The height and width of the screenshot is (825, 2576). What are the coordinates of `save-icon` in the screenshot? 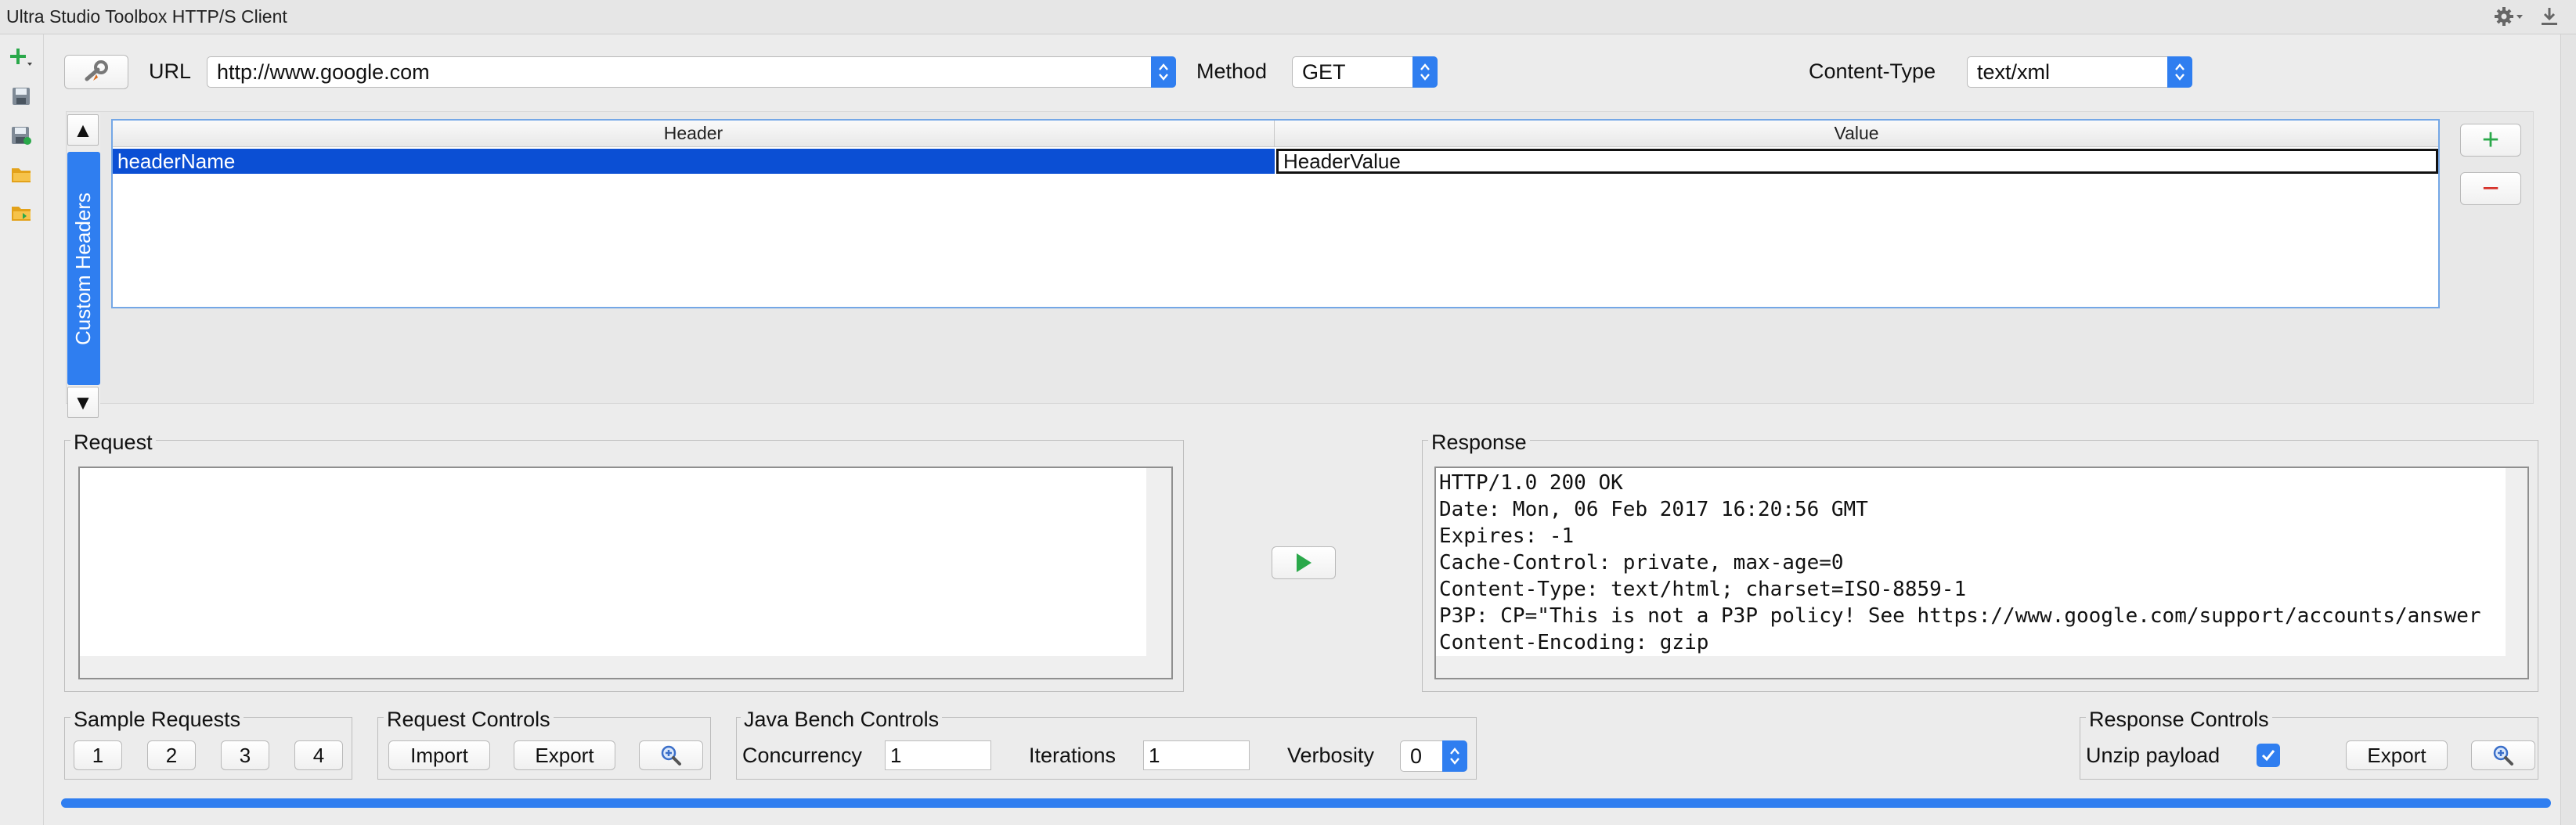 It's located at (21, 96).